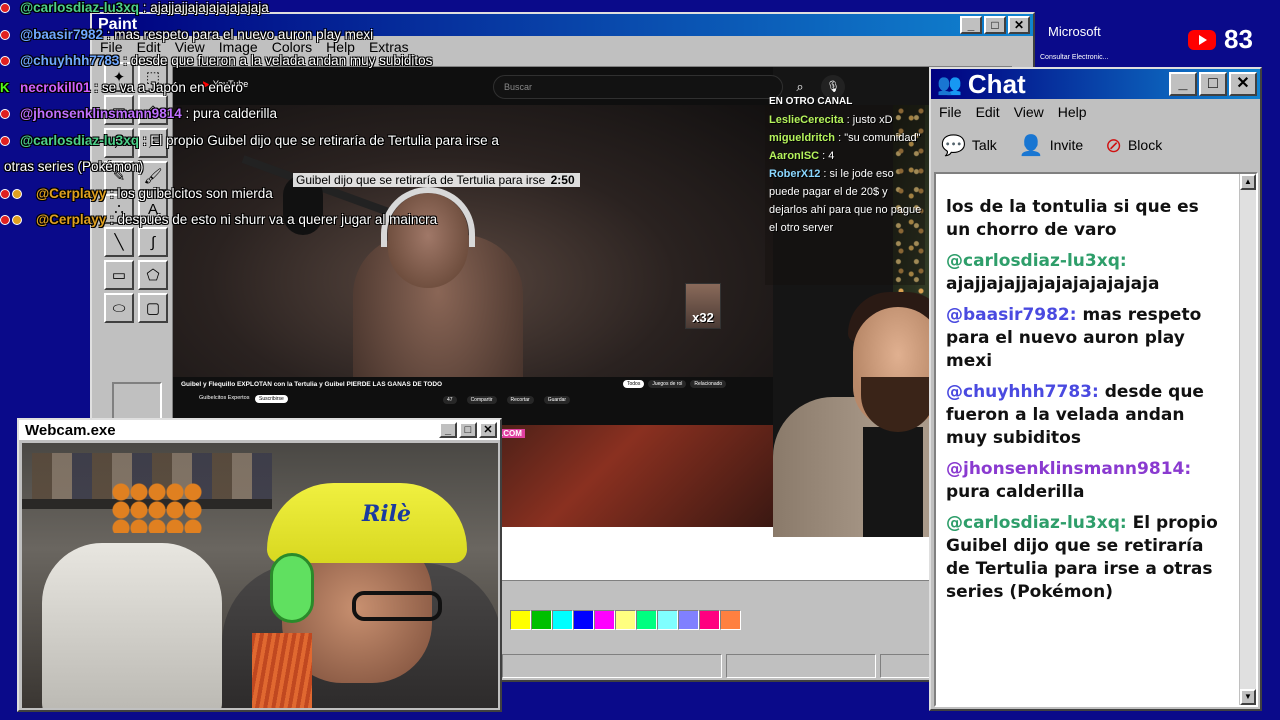 Image resolution: width=1280 pixels, height=720 pixels. What do you see at coordinates (119, 275) in the screenshot?
I see `rectangle-icon: ▭` at bounding box center [119, 275].